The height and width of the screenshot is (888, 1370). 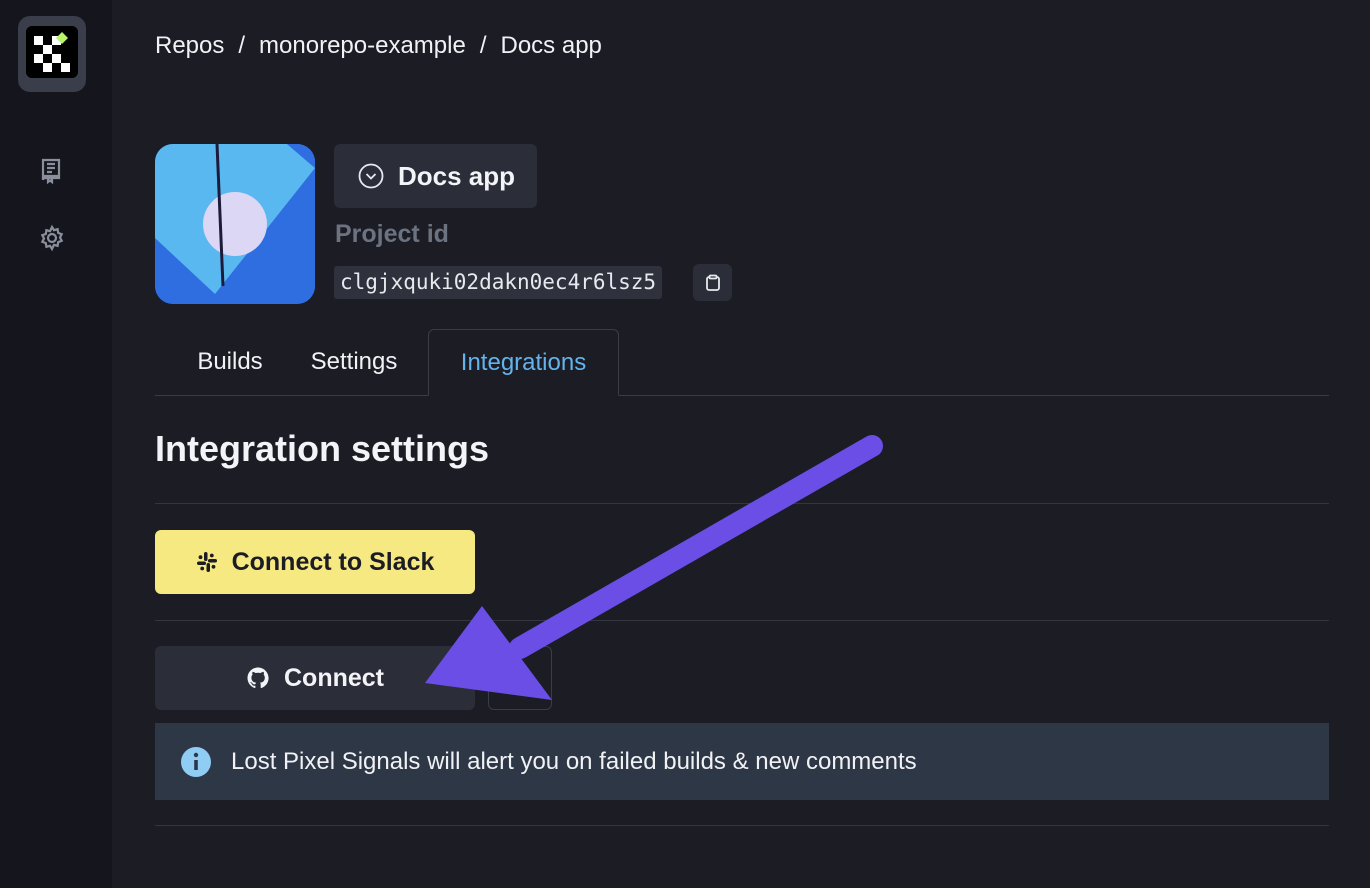 What do you see at coordinates (258, 678) in the screenshot?
I see `github-icon` at bounding box center [258, 678].